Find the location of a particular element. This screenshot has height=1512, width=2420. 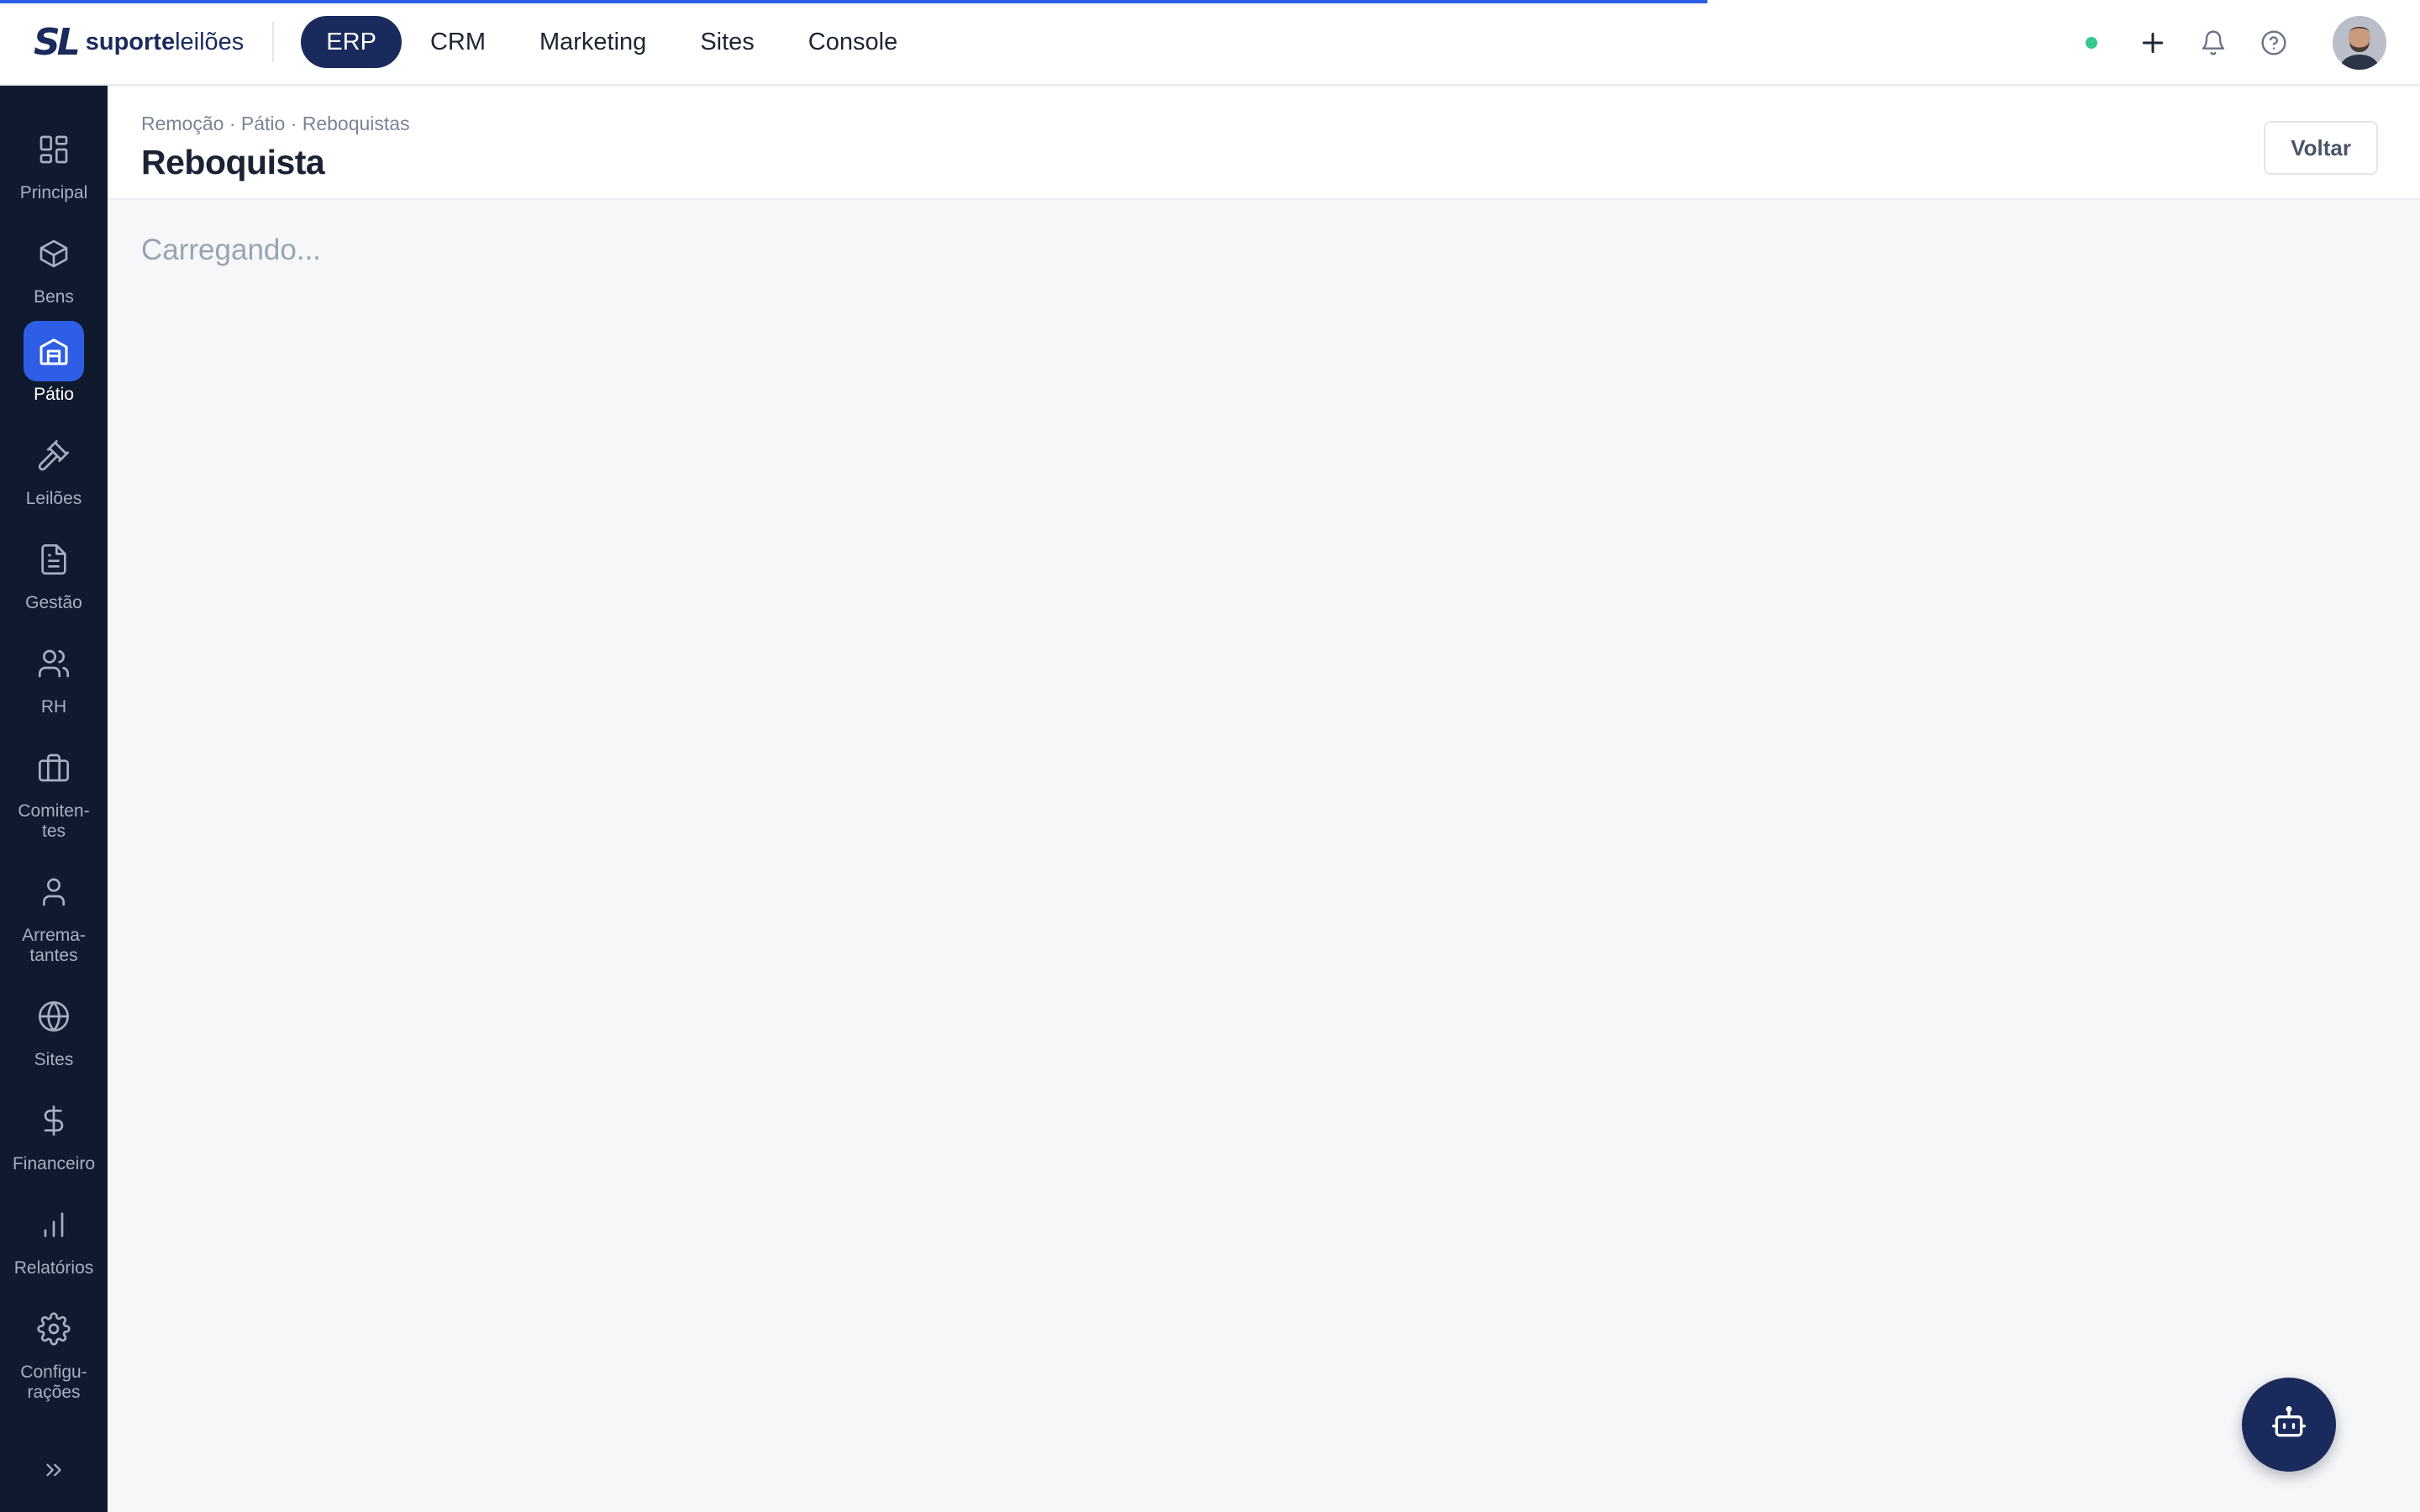

sidebar-item-label: Financeiro is located at coordinates (54, 1163).